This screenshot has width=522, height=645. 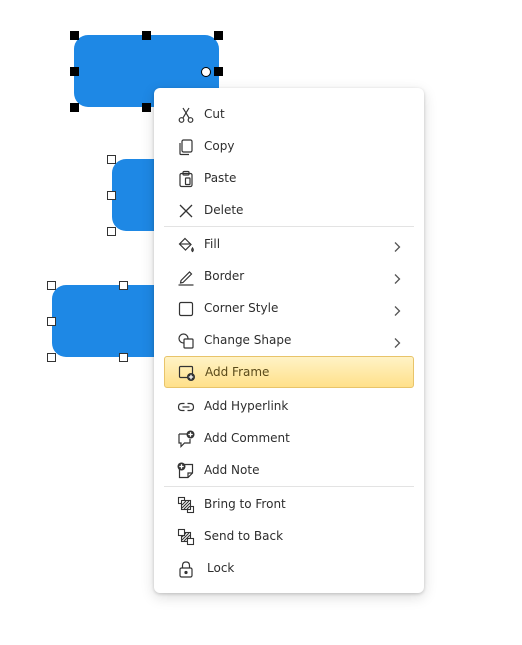 I want to click on menu-item-corner-style: Corner Style, so click(x=289, y=308).